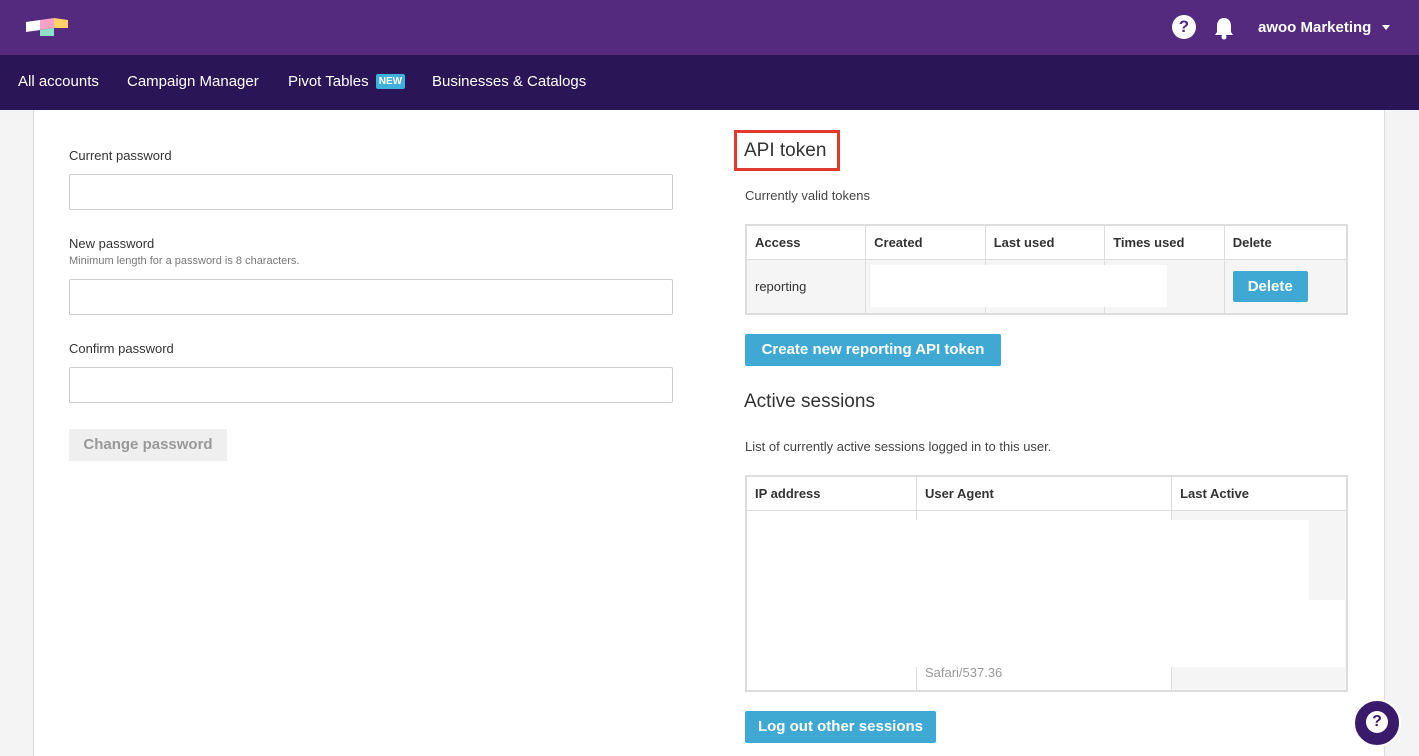  I want to click on nav-item-all-accounts: All accounts, so click(58, 82).